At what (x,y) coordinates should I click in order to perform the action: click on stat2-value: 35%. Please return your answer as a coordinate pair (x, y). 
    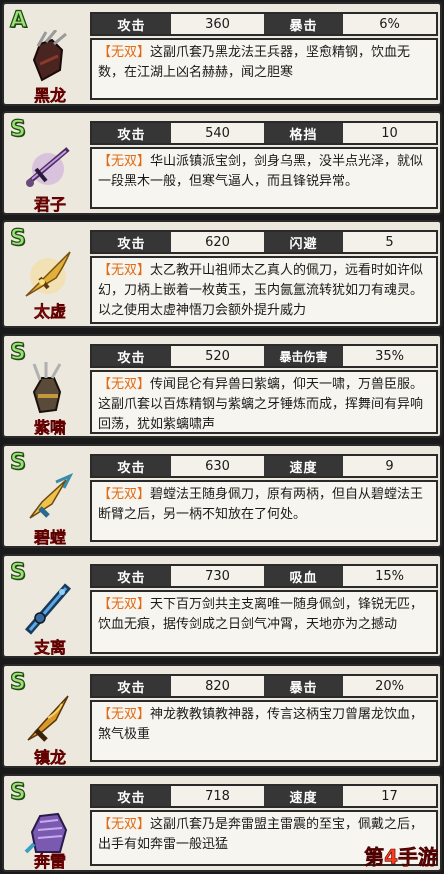
    Looking at the image, I should click on (389, 356).